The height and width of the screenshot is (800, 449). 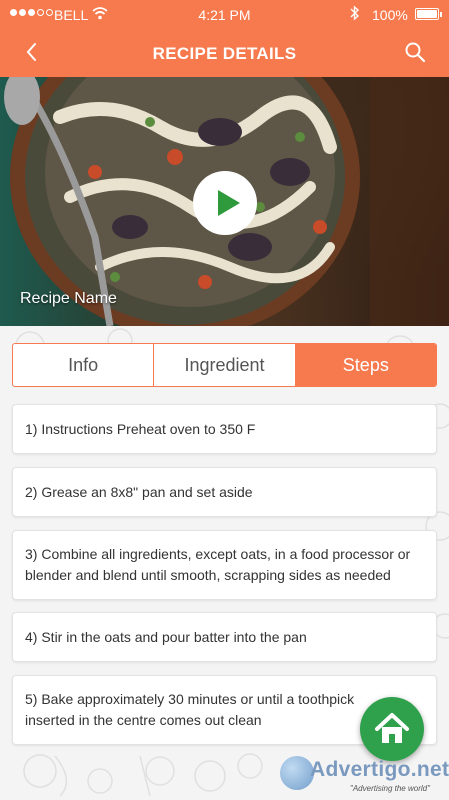 What do you see at coordinates (224, 492) in the screenshot?
I see `step-item: 2) Grease an 8x8" pan and set aside` at bounding box center [224, 492].